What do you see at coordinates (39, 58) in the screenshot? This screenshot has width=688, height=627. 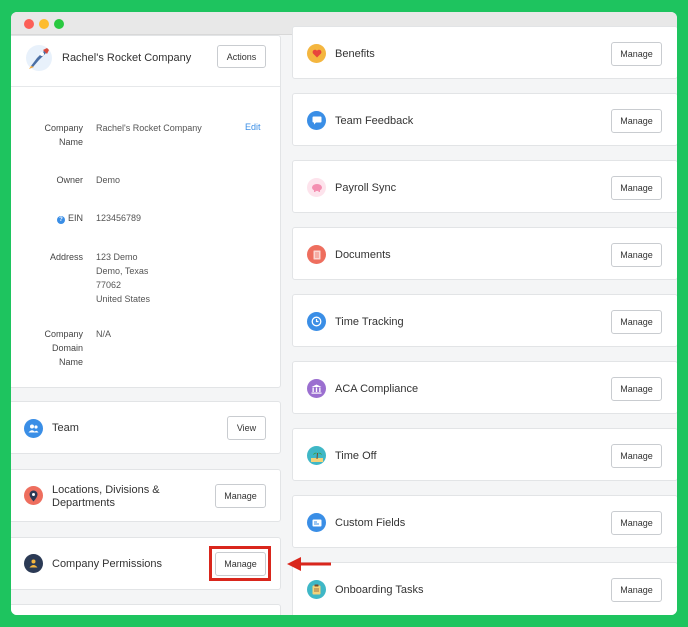 I see `company-logo-icon` at bounding box center [39, 58].